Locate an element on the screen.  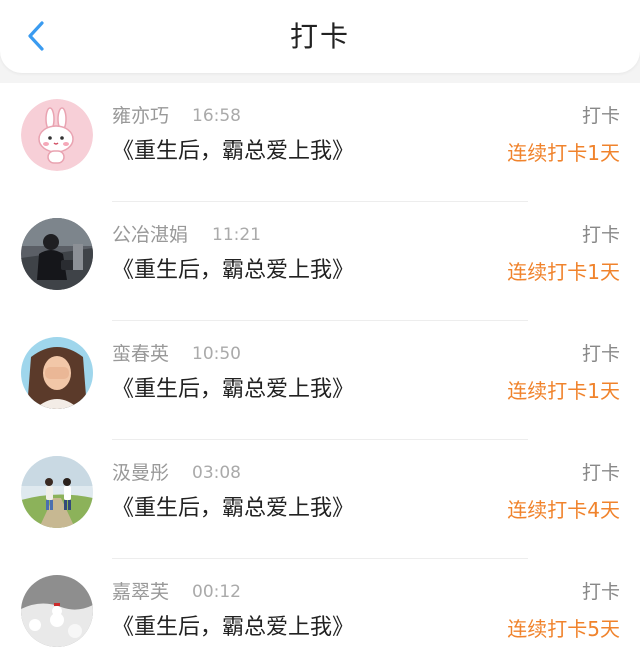
rabbit-avatar-icon is located at coordinates (57, 135).